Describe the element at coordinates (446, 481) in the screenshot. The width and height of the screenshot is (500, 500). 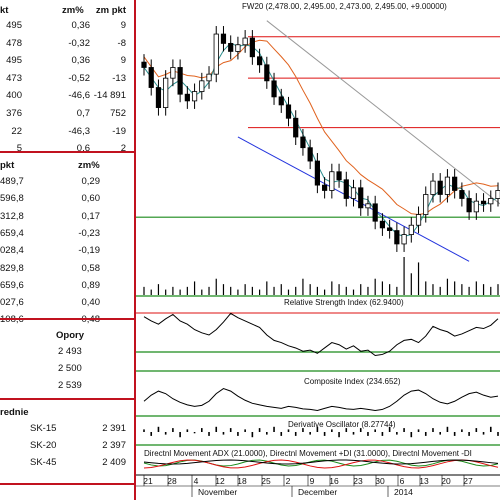
I see `x-tick-label: 20` at that location.